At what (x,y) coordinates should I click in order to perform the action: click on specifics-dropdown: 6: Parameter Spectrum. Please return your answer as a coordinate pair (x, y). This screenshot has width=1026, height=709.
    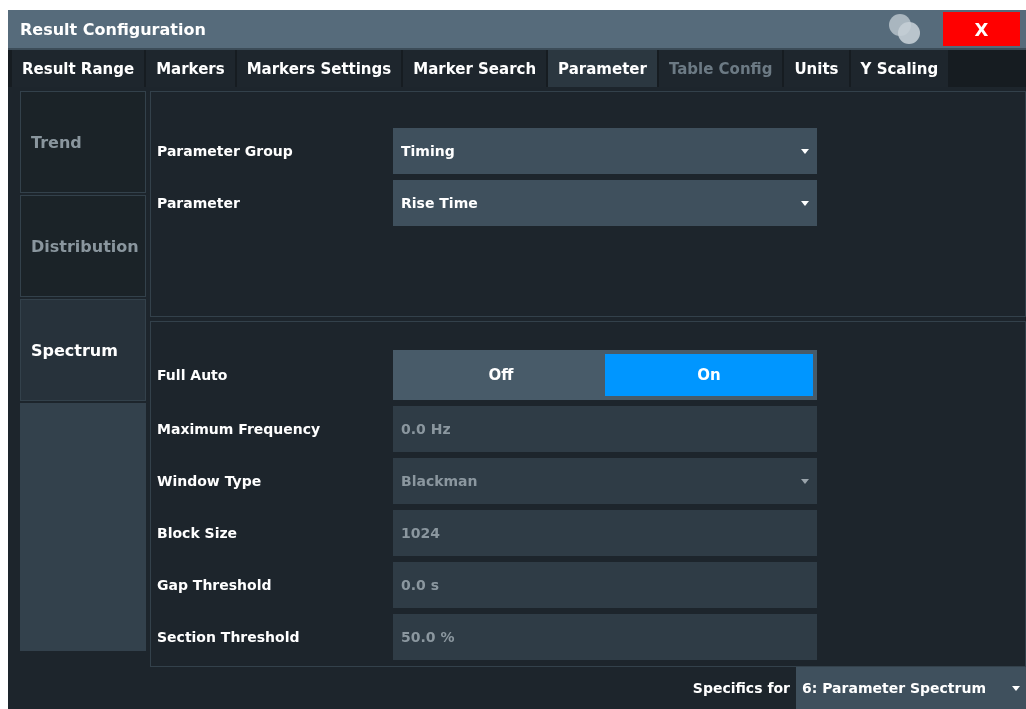
    Looking at the image, I should click on (911, 688).